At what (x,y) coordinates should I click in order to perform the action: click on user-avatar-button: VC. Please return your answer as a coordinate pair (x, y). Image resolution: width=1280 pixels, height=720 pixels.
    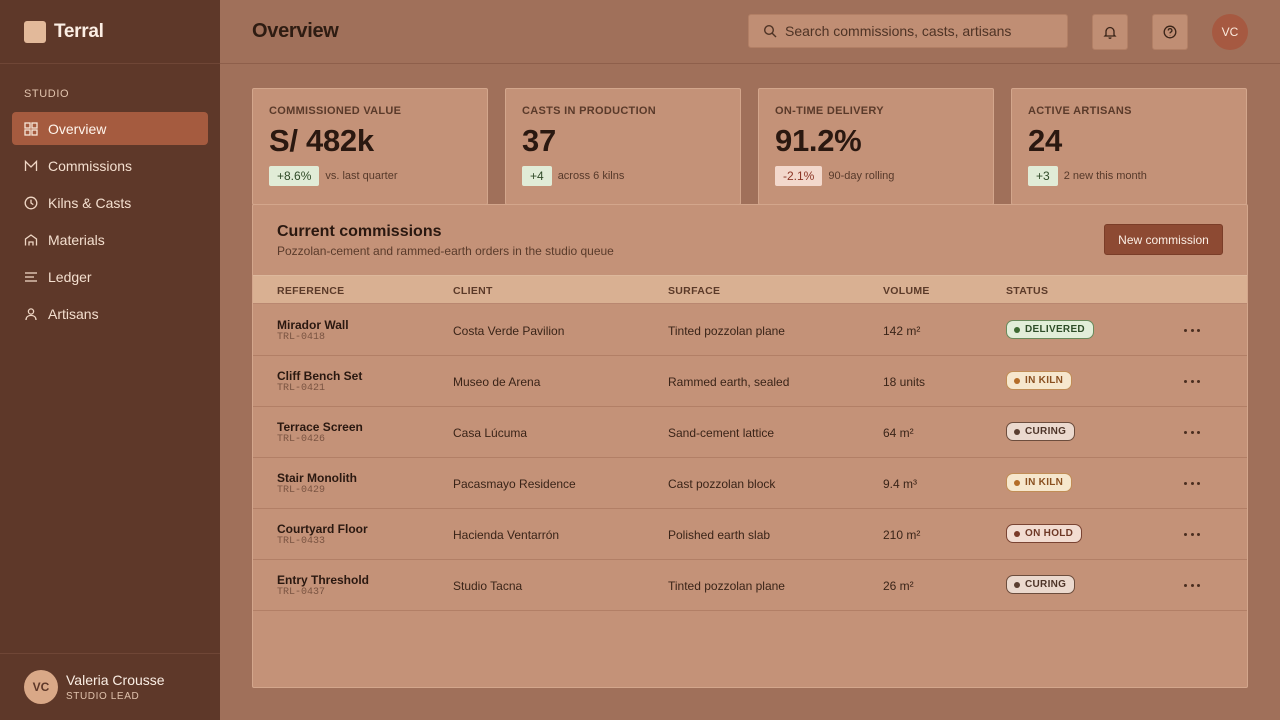
    Looking at the image, I should click on (1230, 32).